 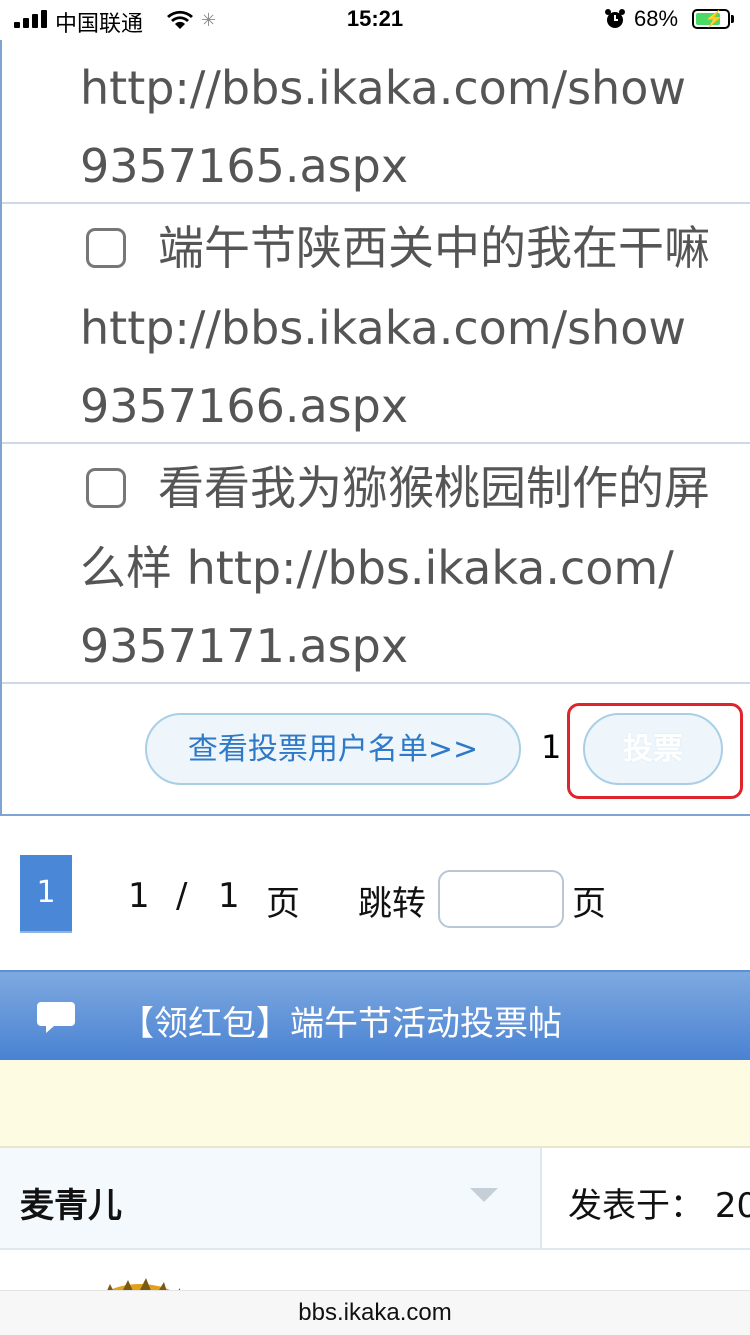 I want to click on poll-item-link: 9357171.aspx, so click(x=244, y=646).